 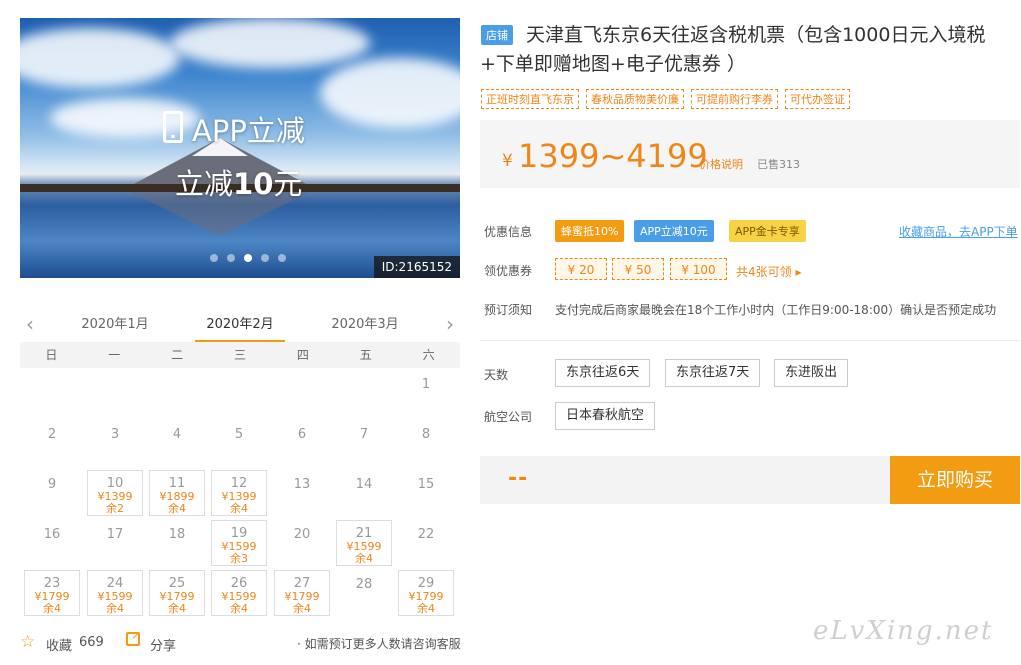 What do you see at coordinates (955, 480) in the screenshot?
I see `buy-now-button: 立即购买` at bounding box center [955, 480].